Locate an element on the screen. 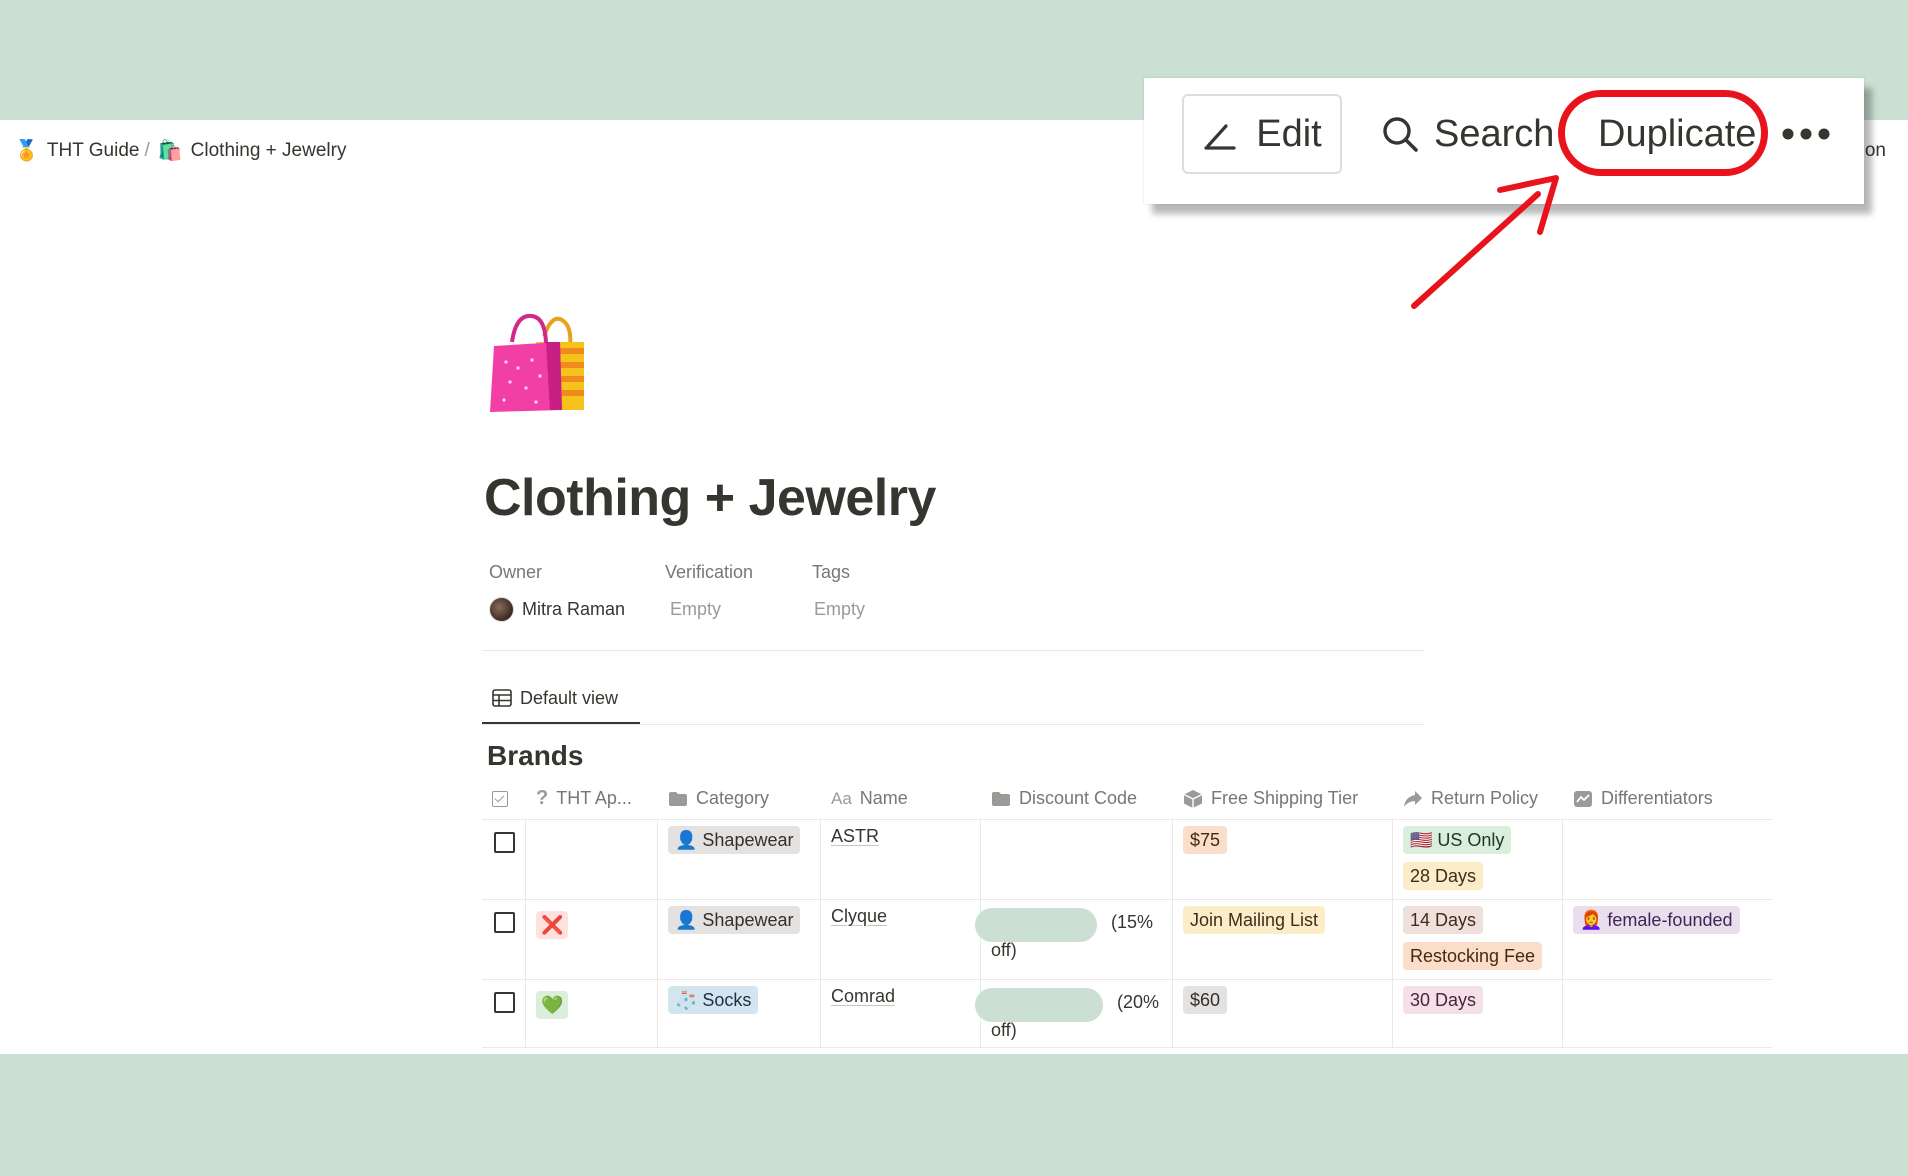 The width and height of the screenshot is (1908, 1176). category-cell: 🧦 Socks is located at coordinates (739, 1013).